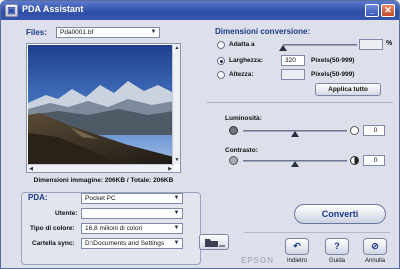 This screenshot has width=400, height=269. I want to click on converti-button: Converti, so click(340, 214).